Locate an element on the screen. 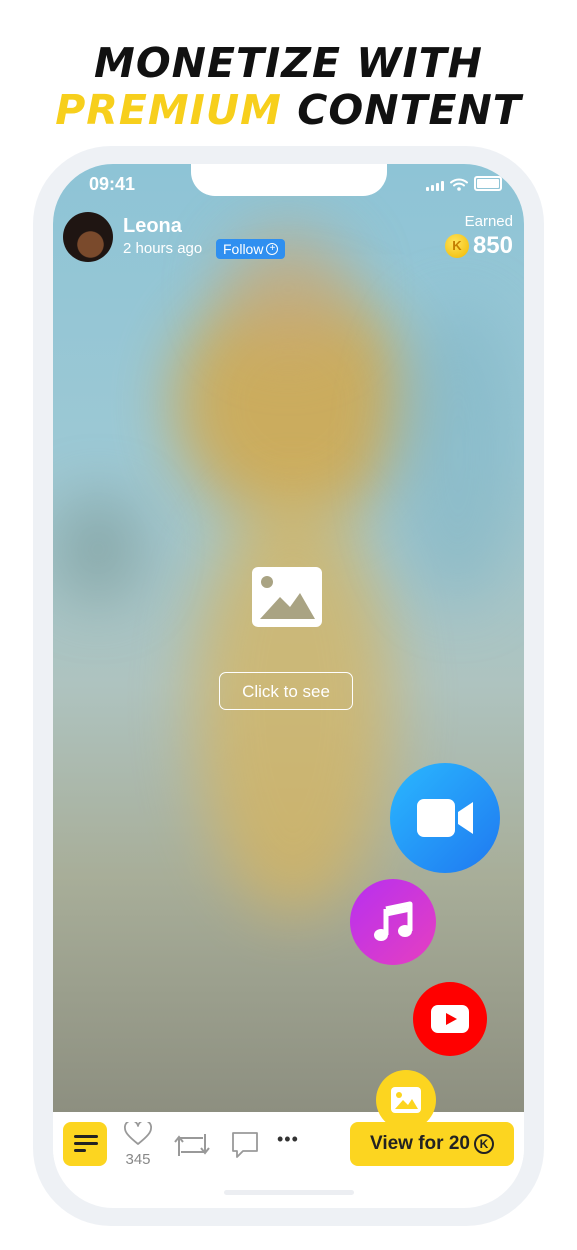 The image size is (577, 1250). user-name: Leona is located at coordinates (152, 226).